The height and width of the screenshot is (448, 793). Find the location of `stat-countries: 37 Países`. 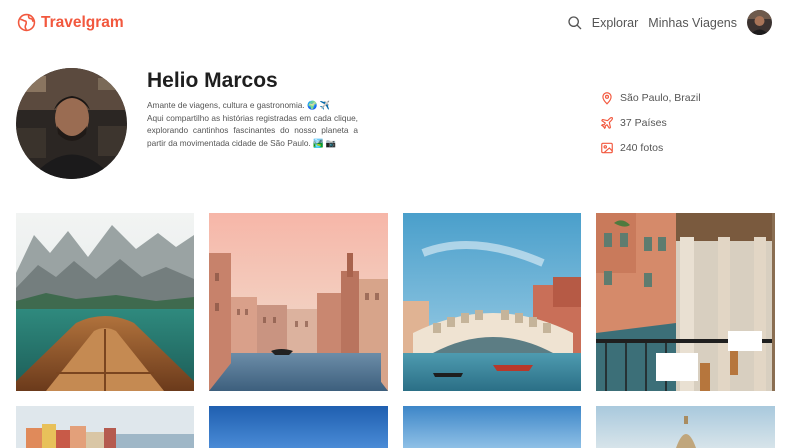

stat-countries: 37 Países is located at coordinates (650, 123).